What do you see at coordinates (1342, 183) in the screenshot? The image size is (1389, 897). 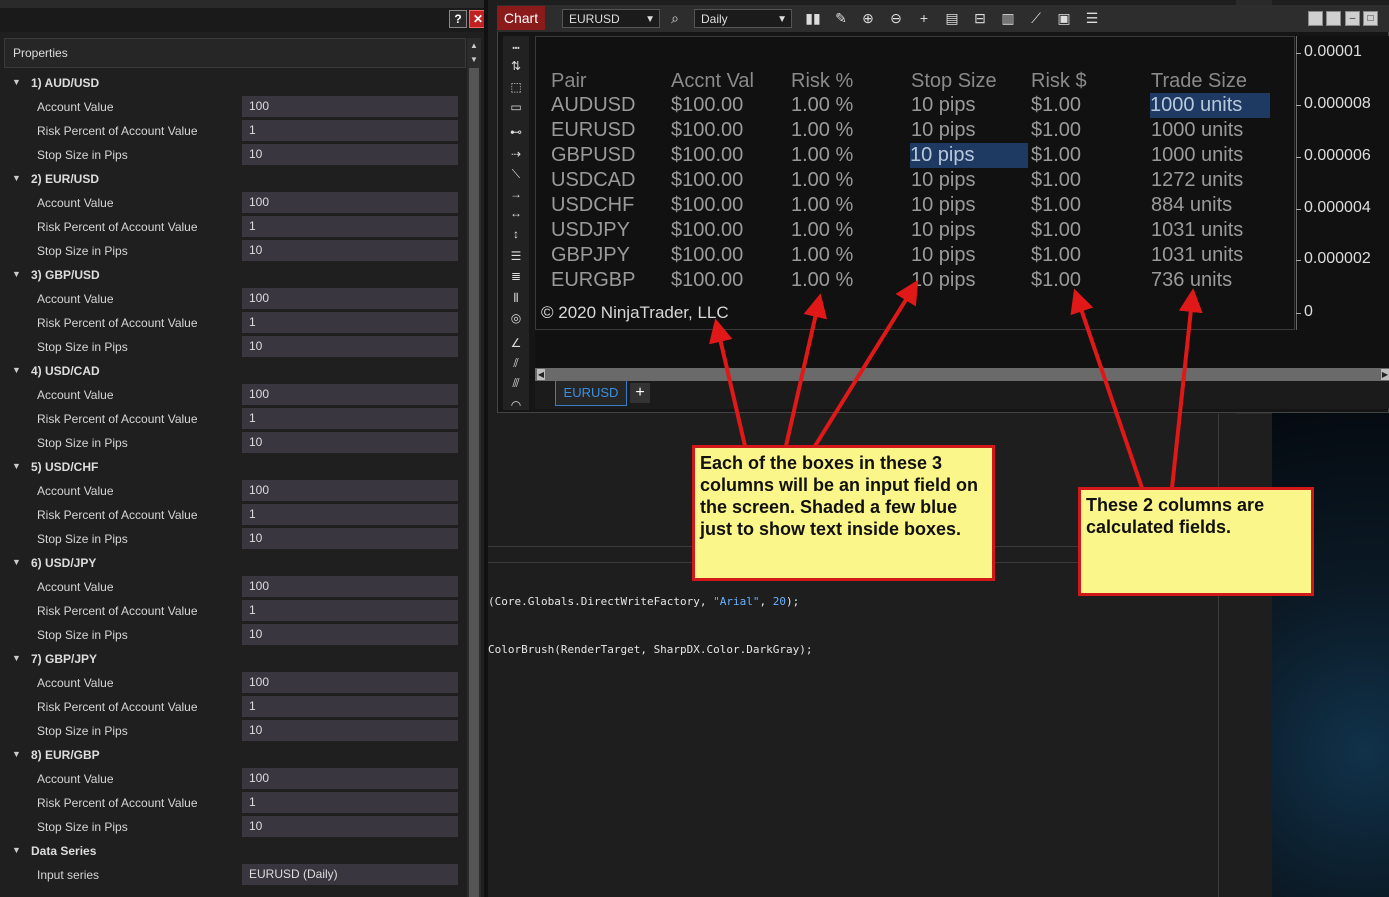 I see `price-axis` at bounding box center [1342, 183].